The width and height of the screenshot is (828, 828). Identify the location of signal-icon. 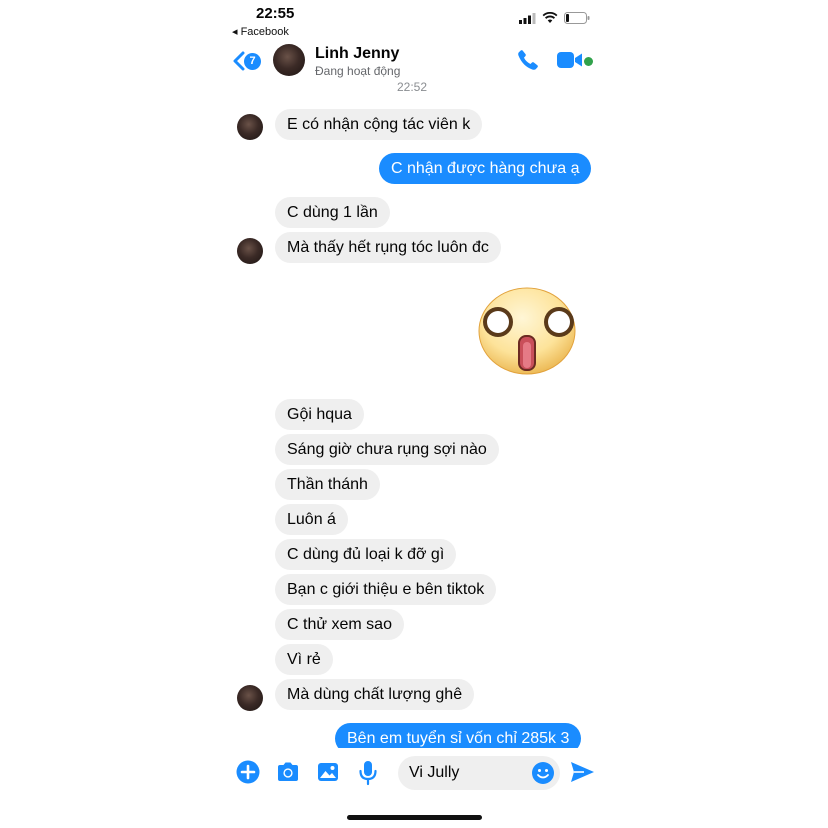
(527, 18).